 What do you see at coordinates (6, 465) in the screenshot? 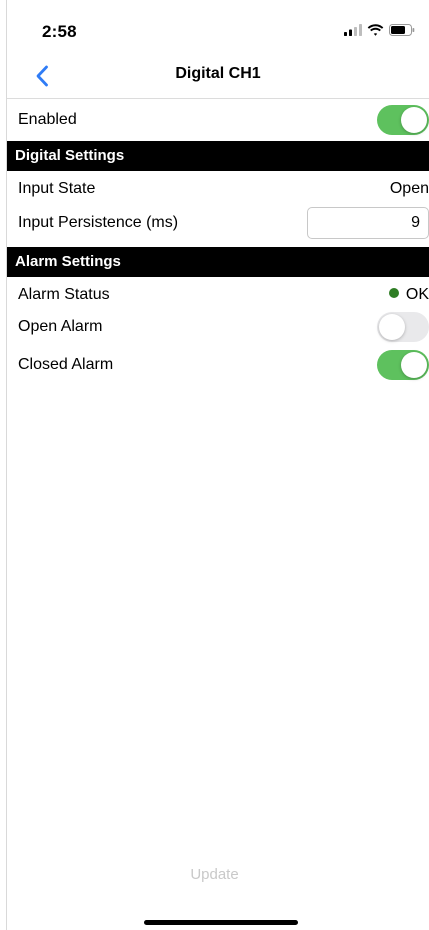
I see `left-divider` at bounding box center [6, 465].